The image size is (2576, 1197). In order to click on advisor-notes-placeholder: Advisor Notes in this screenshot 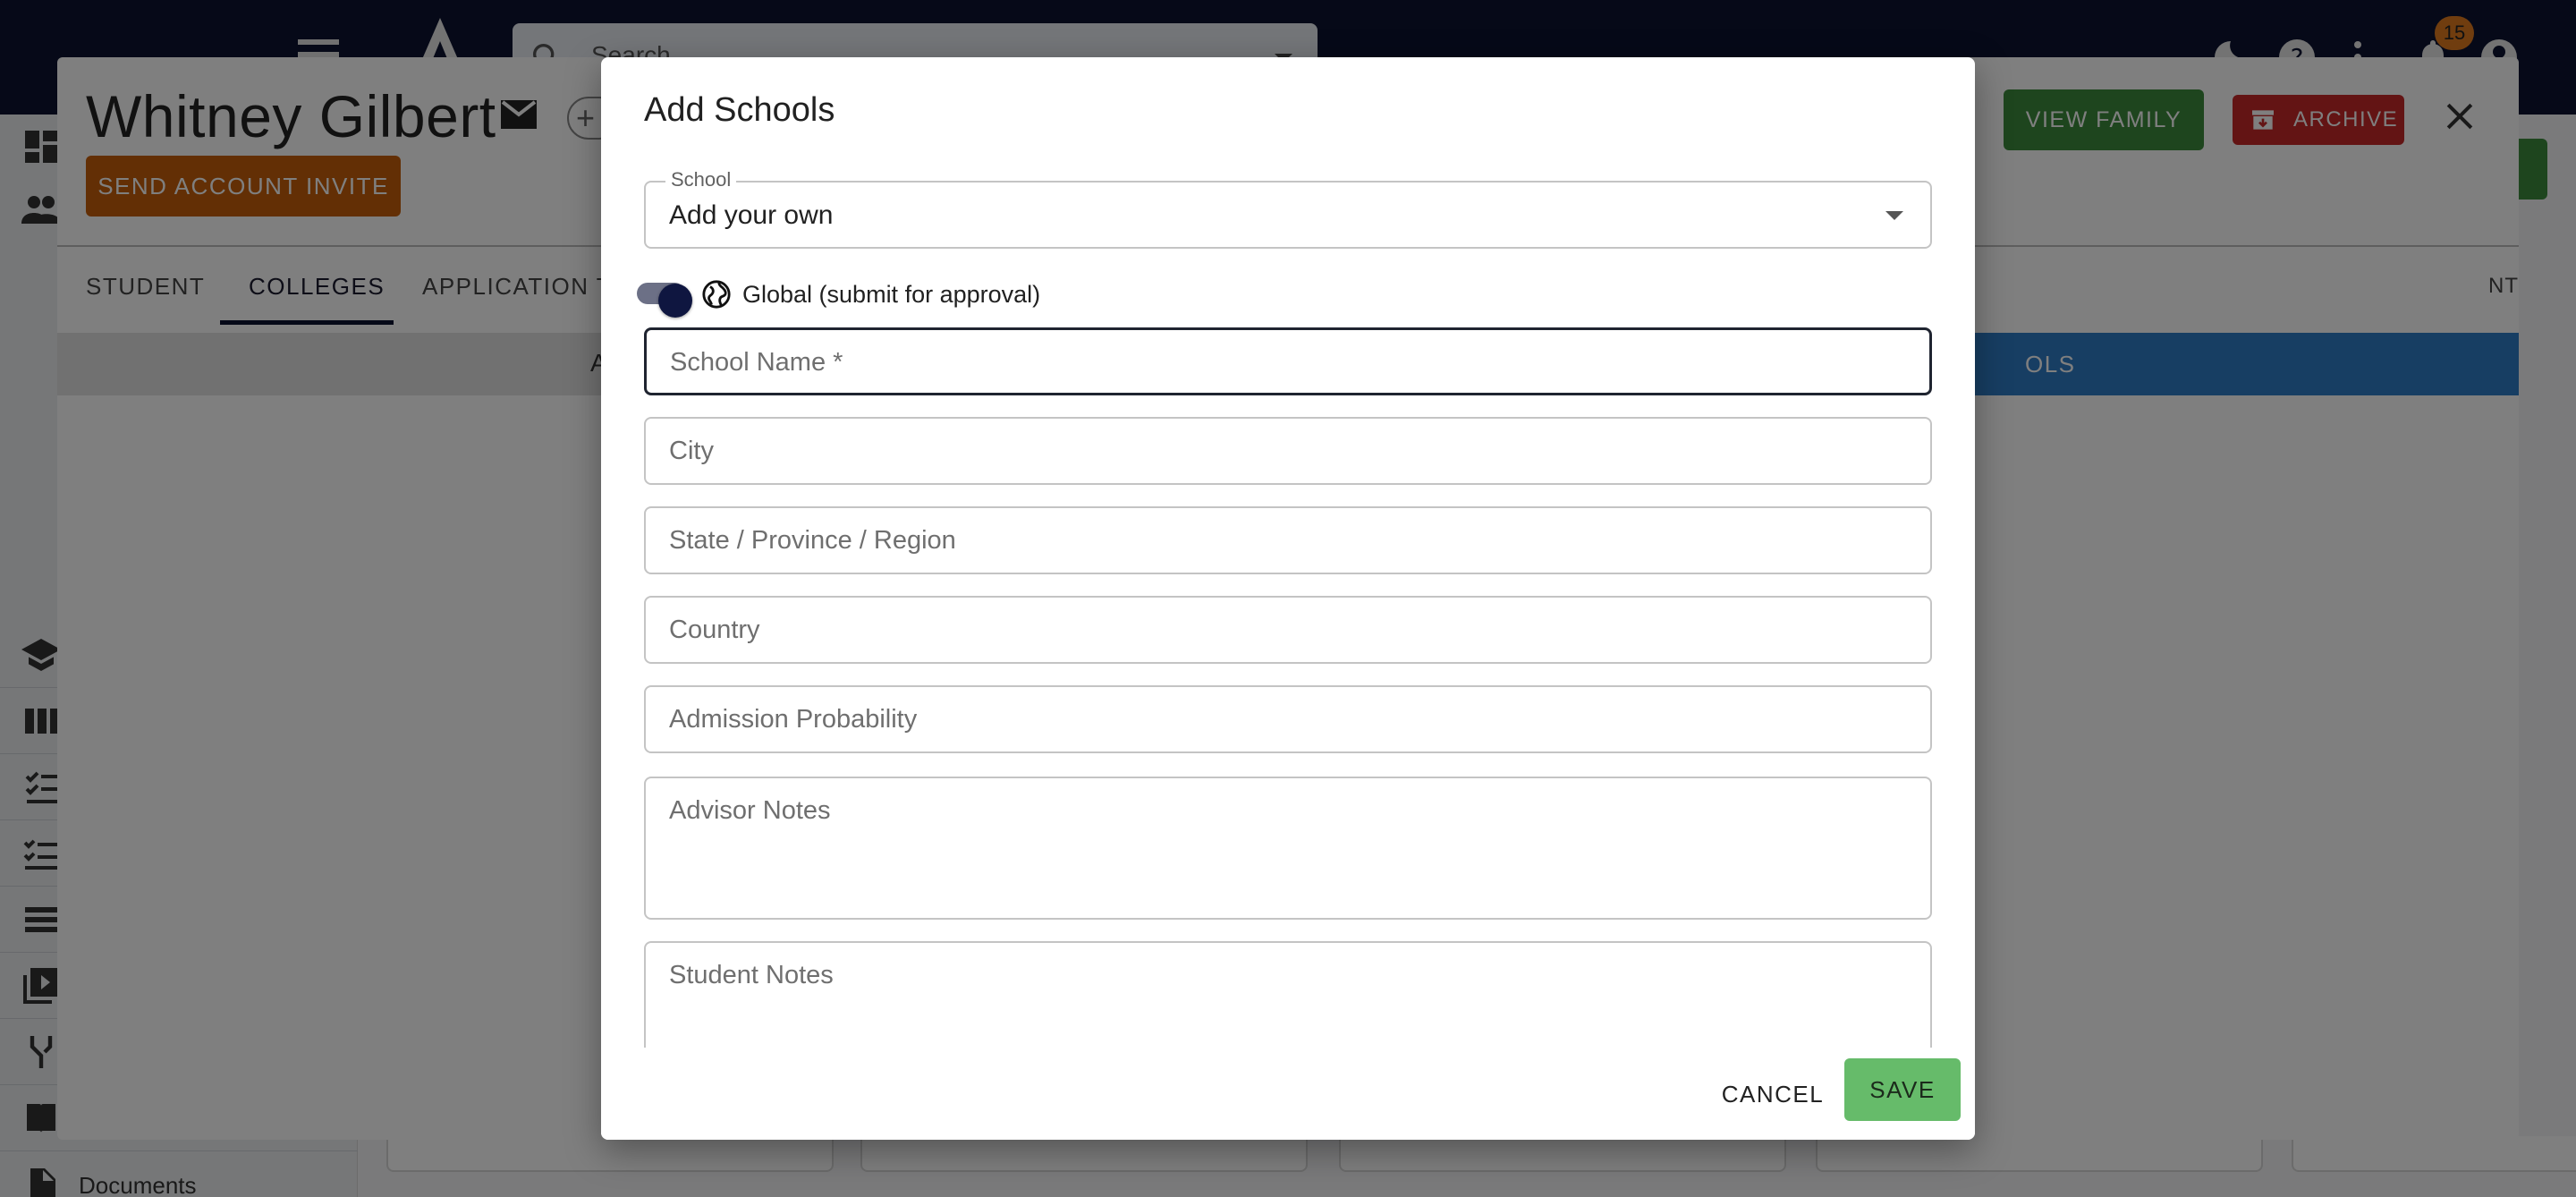, I will do `click(750, 811)`.